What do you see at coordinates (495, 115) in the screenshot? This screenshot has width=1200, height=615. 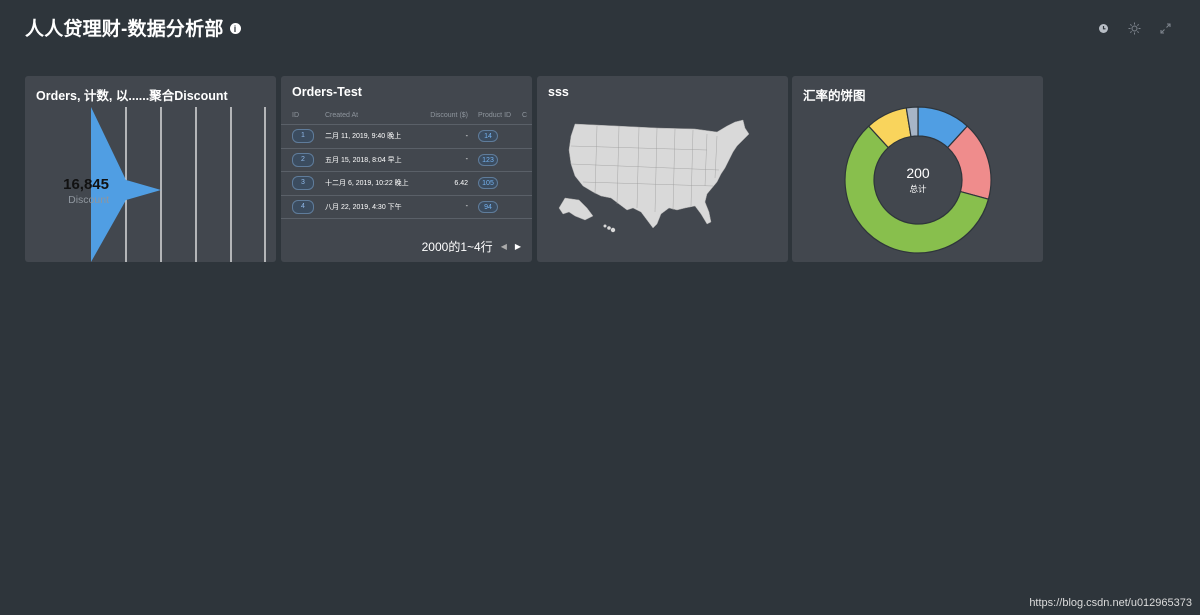 I see `column-header: Product ID` at bounding box center [495, 115].